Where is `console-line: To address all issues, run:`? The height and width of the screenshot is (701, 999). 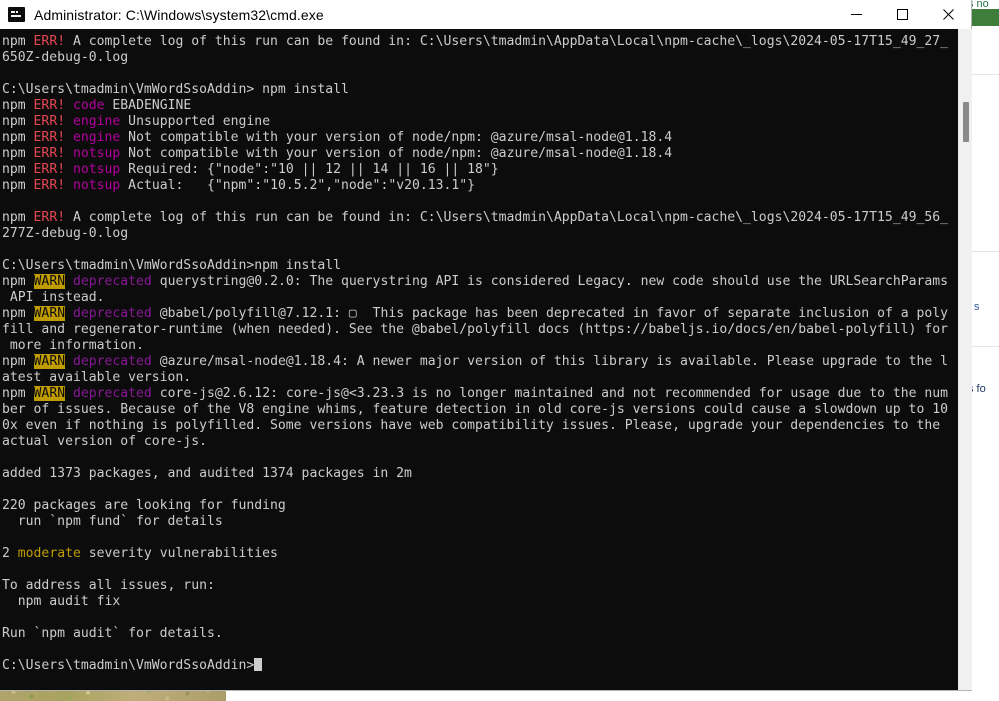 console-line: To address all issues, run: is located at coordinates (108, 585).